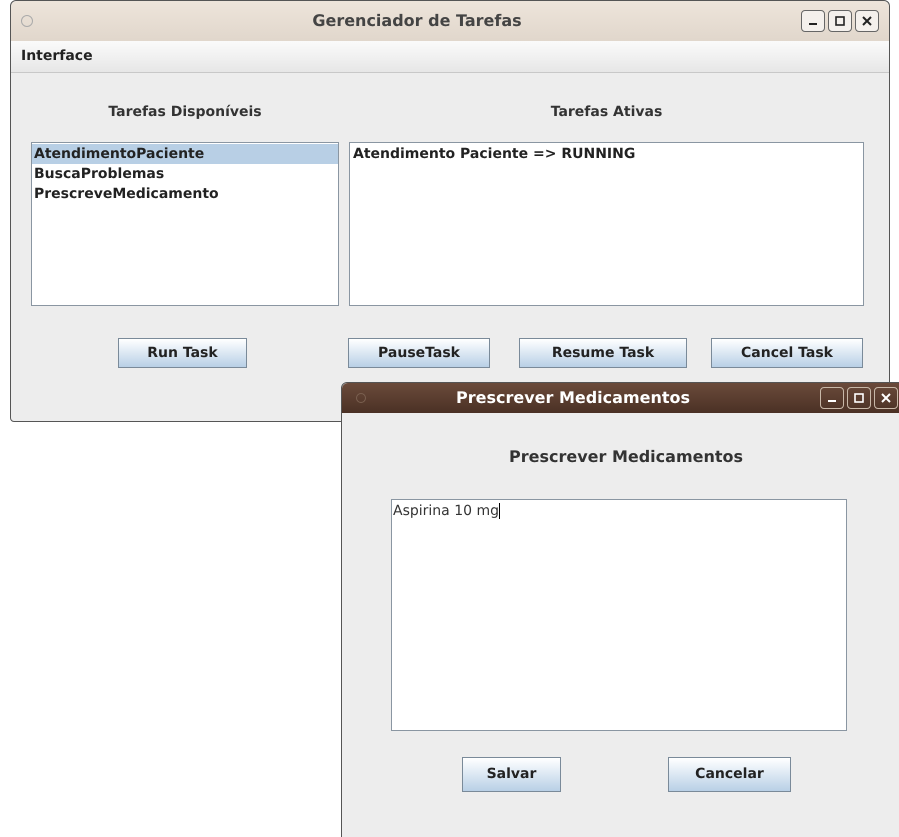 The height and width of the screenshot is (837, 899). What do you see at coordinates (57, 56) in the screenshot?
I see `menu-item: Interface` at bounding box center [57, 56].